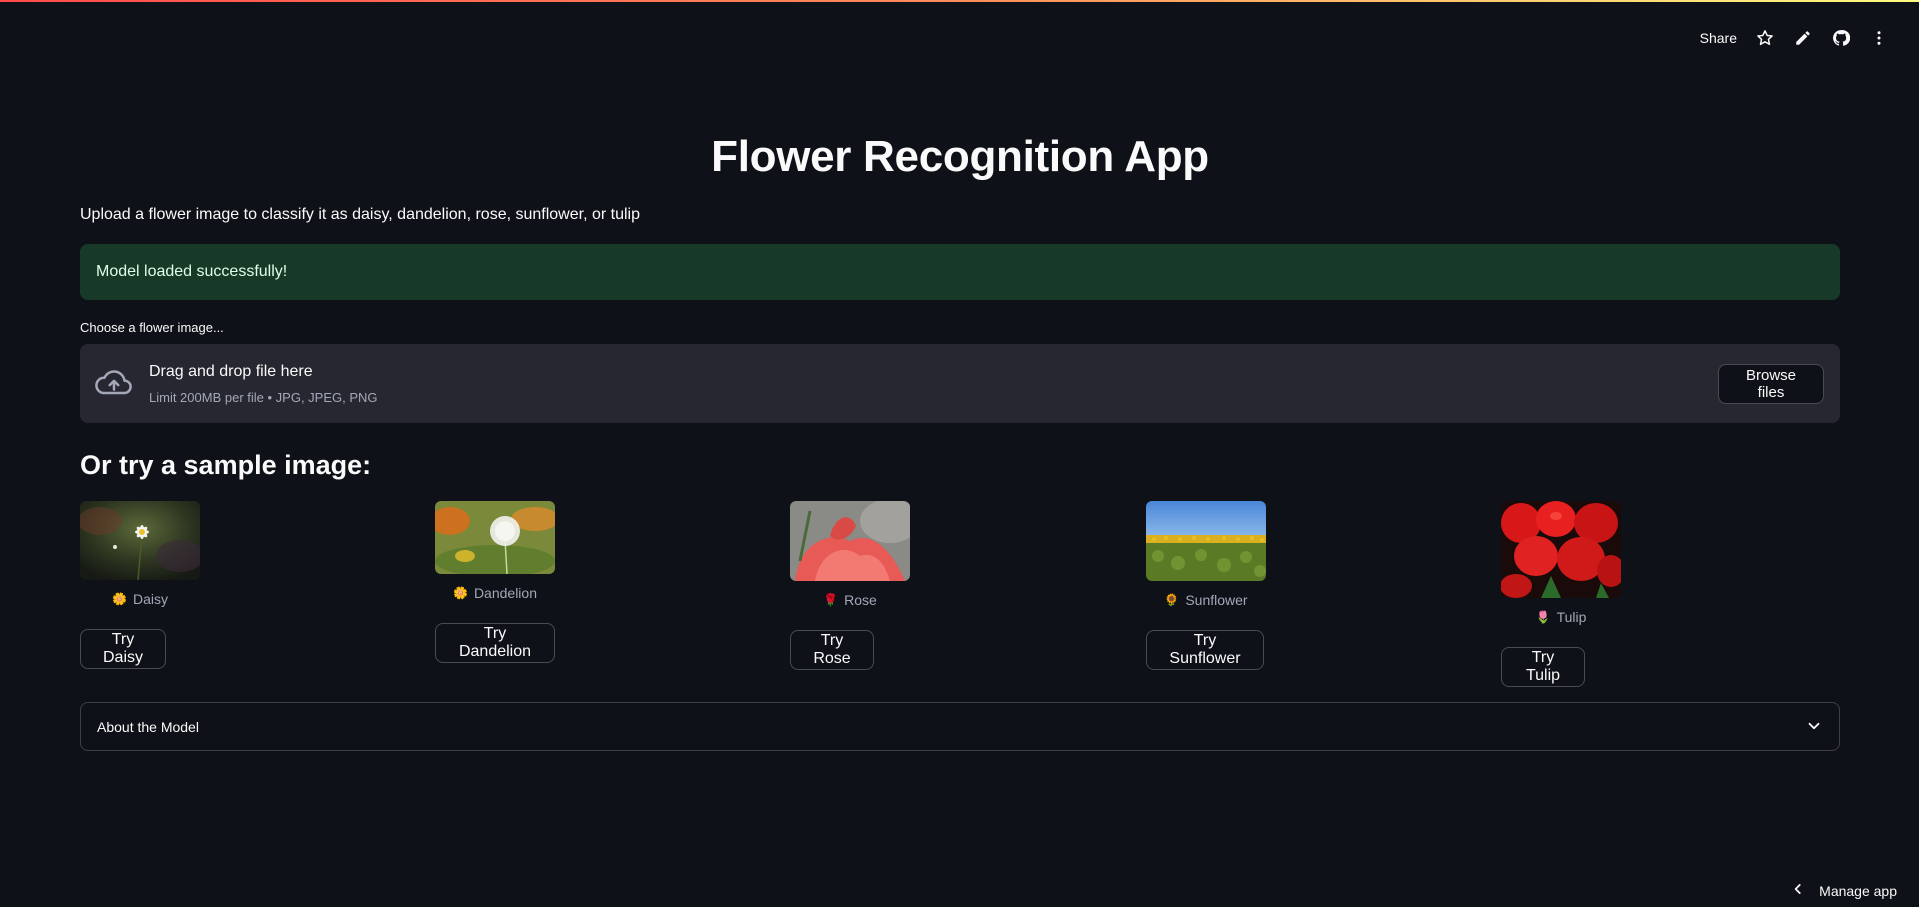 This screenshot has width=1919, height=907. Describe the element at coordinates (1803, 38) in the screenshot. I see `pencil-icon` at that location.